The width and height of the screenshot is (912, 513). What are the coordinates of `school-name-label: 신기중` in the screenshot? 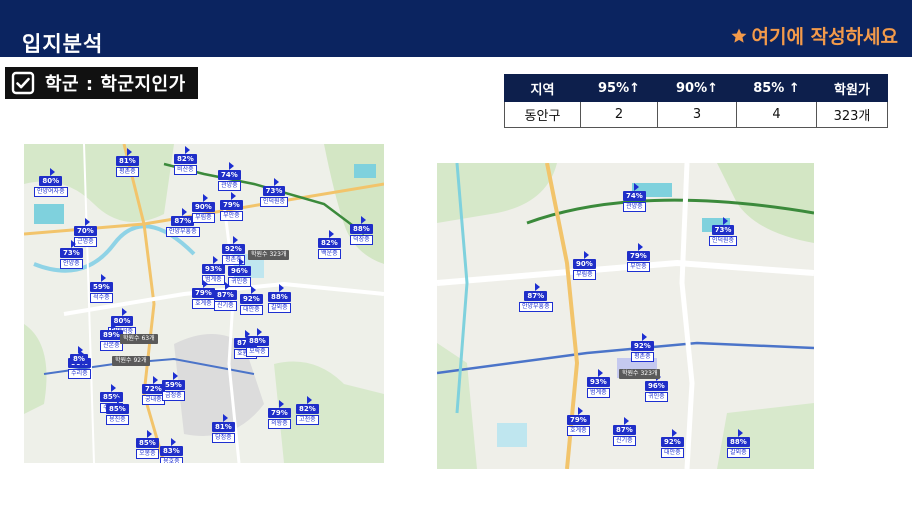 It's located at (225, 306).